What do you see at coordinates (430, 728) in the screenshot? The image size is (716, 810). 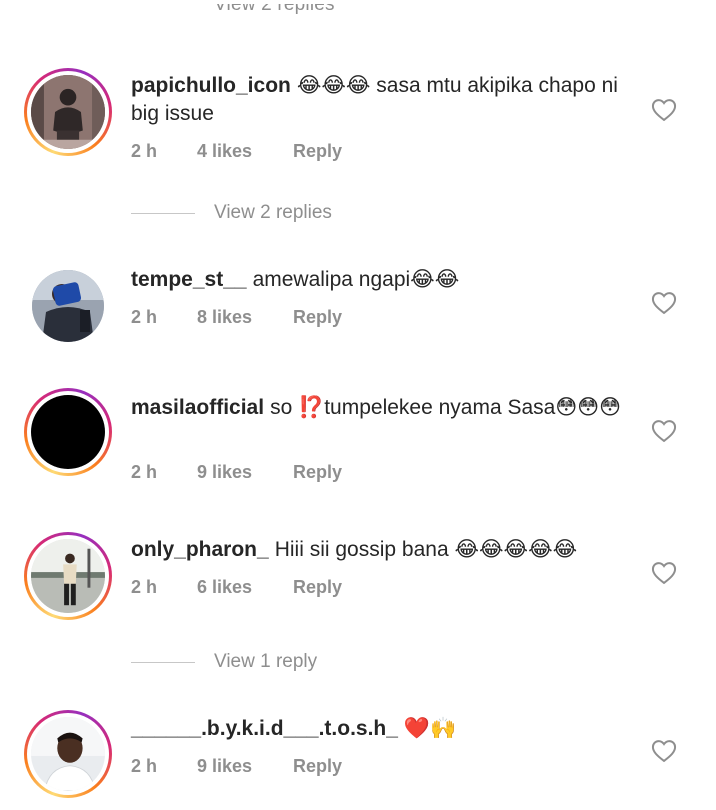 I see `comment-body: ❤️🙌` at bounding box center [430, 728].